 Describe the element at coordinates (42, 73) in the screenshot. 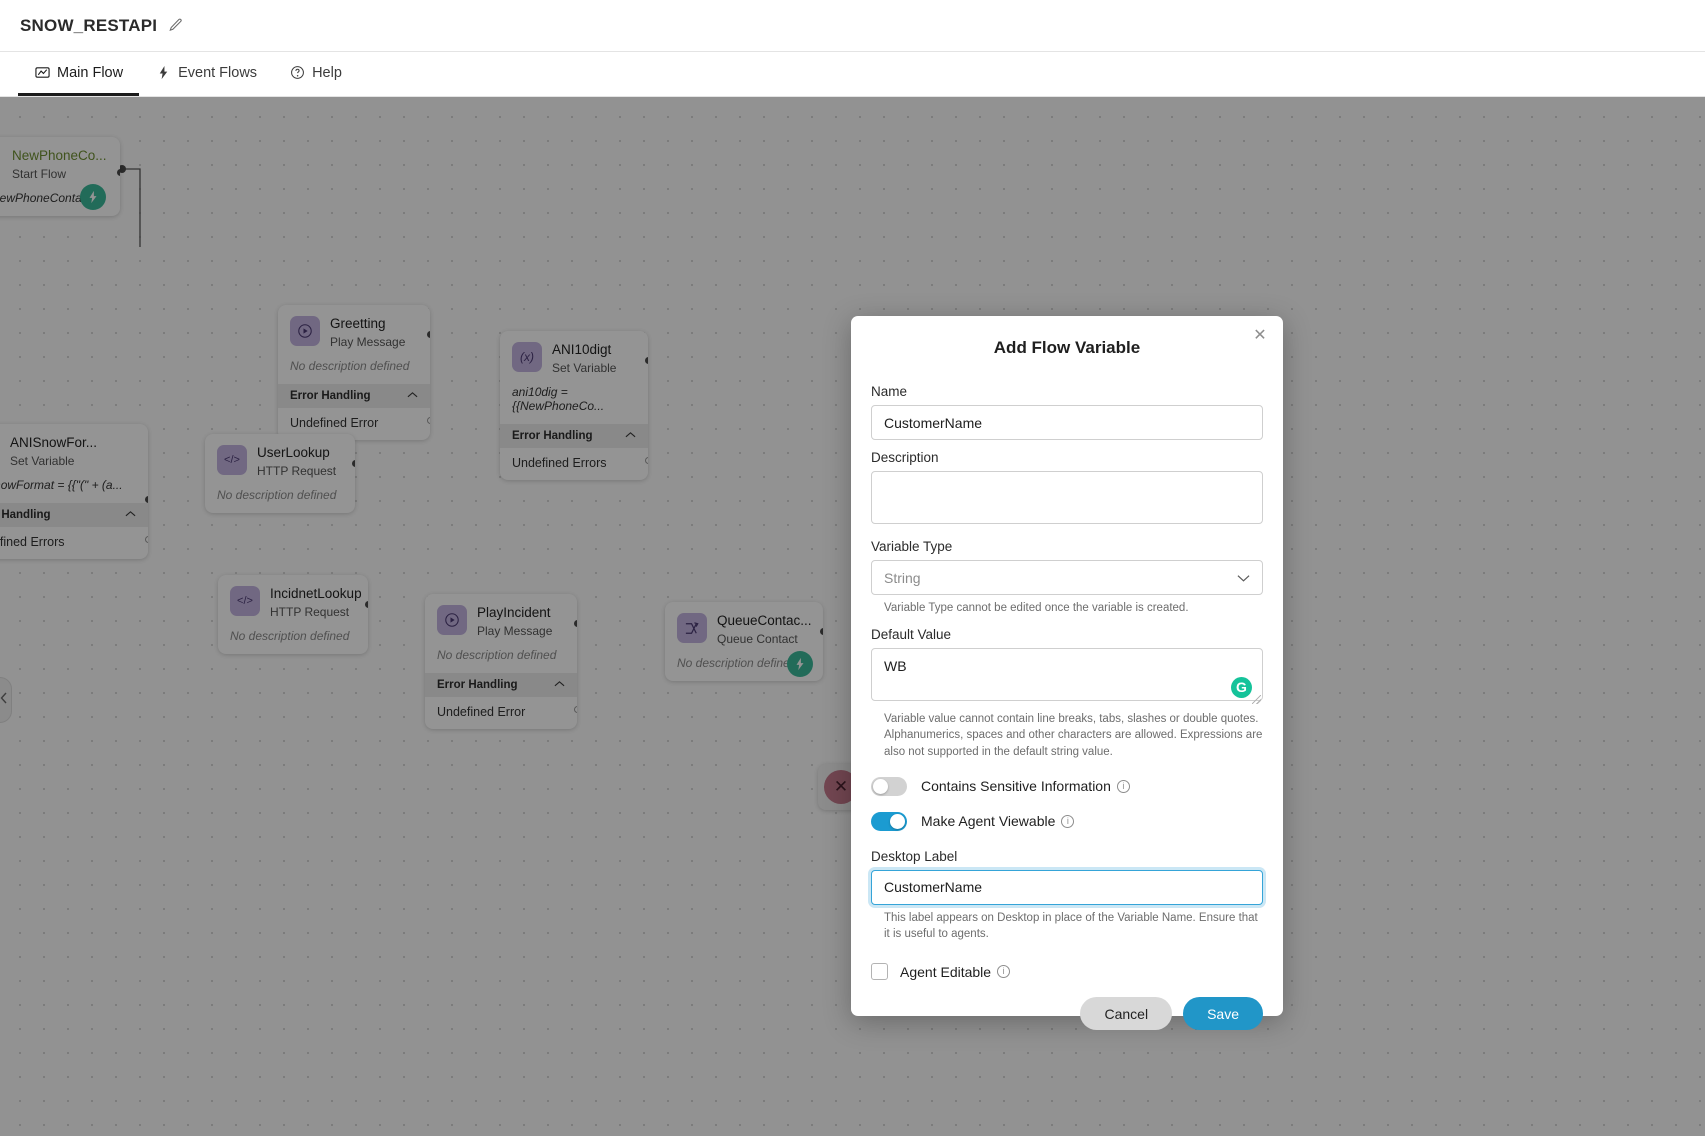

I see `flow-icon` at that location.